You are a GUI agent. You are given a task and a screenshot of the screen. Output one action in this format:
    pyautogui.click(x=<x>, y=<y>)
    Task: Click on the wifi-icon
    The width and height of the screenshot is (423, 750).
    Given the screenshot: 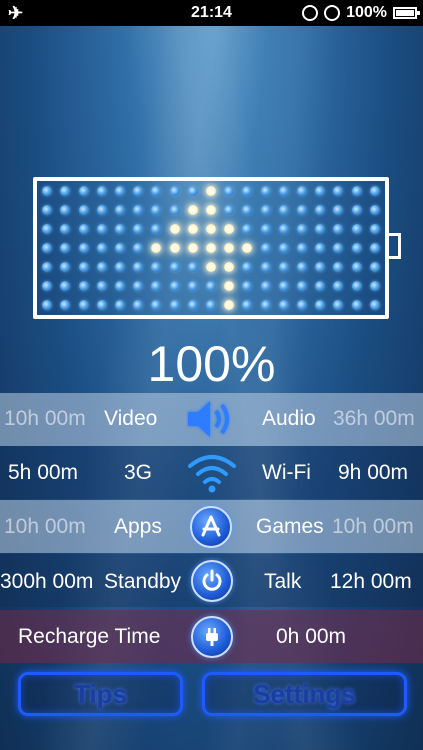 What is the action you would take?
    pyautogui.click(x=212, y=472)
    